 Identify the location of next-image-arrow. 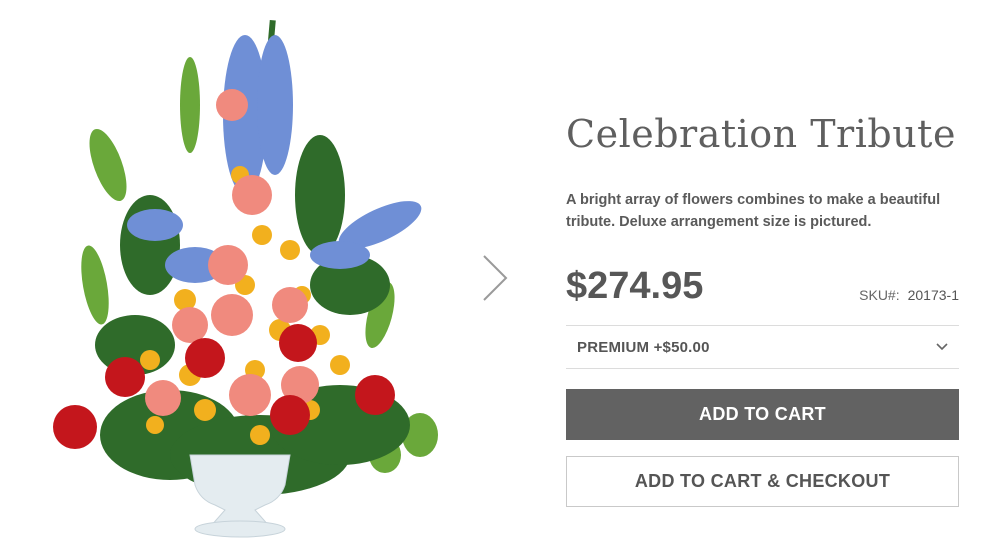
(494, 278).